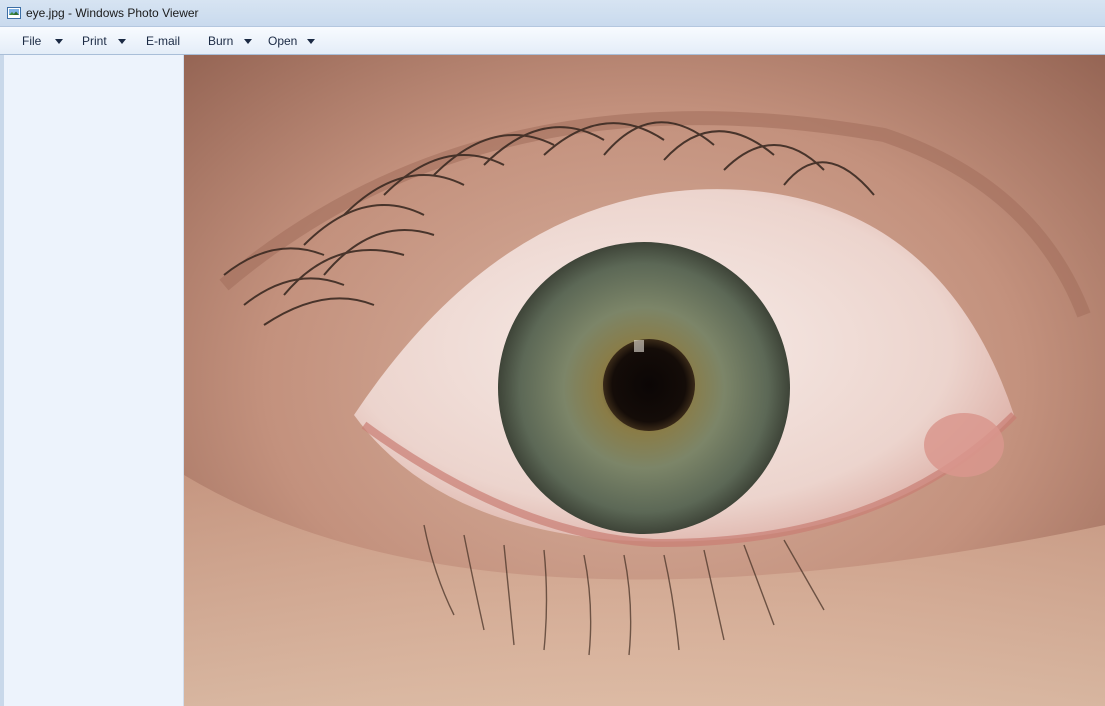 This screenshot has width=1105, height=706. I want to click on window-title: eye.jpg - Windows Photo Viewer, so click(112, 13).